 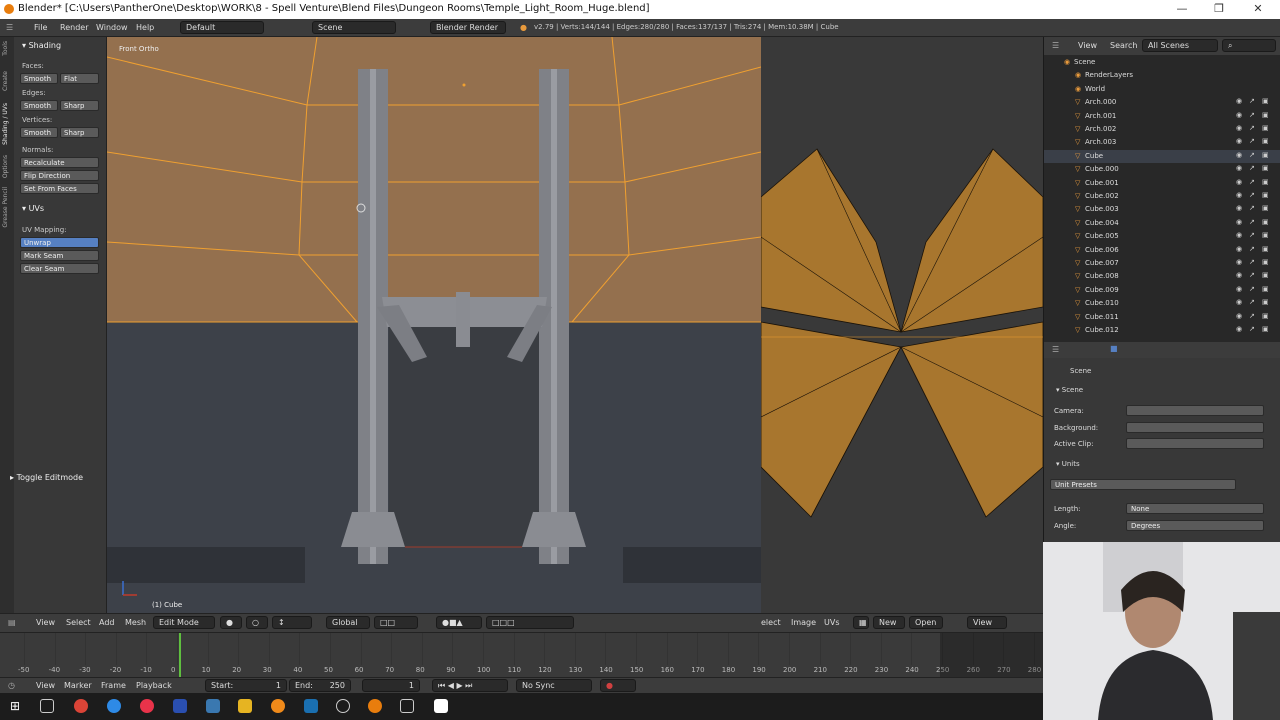 I want to click on active-clip-field, so click(x=1195, y=443).